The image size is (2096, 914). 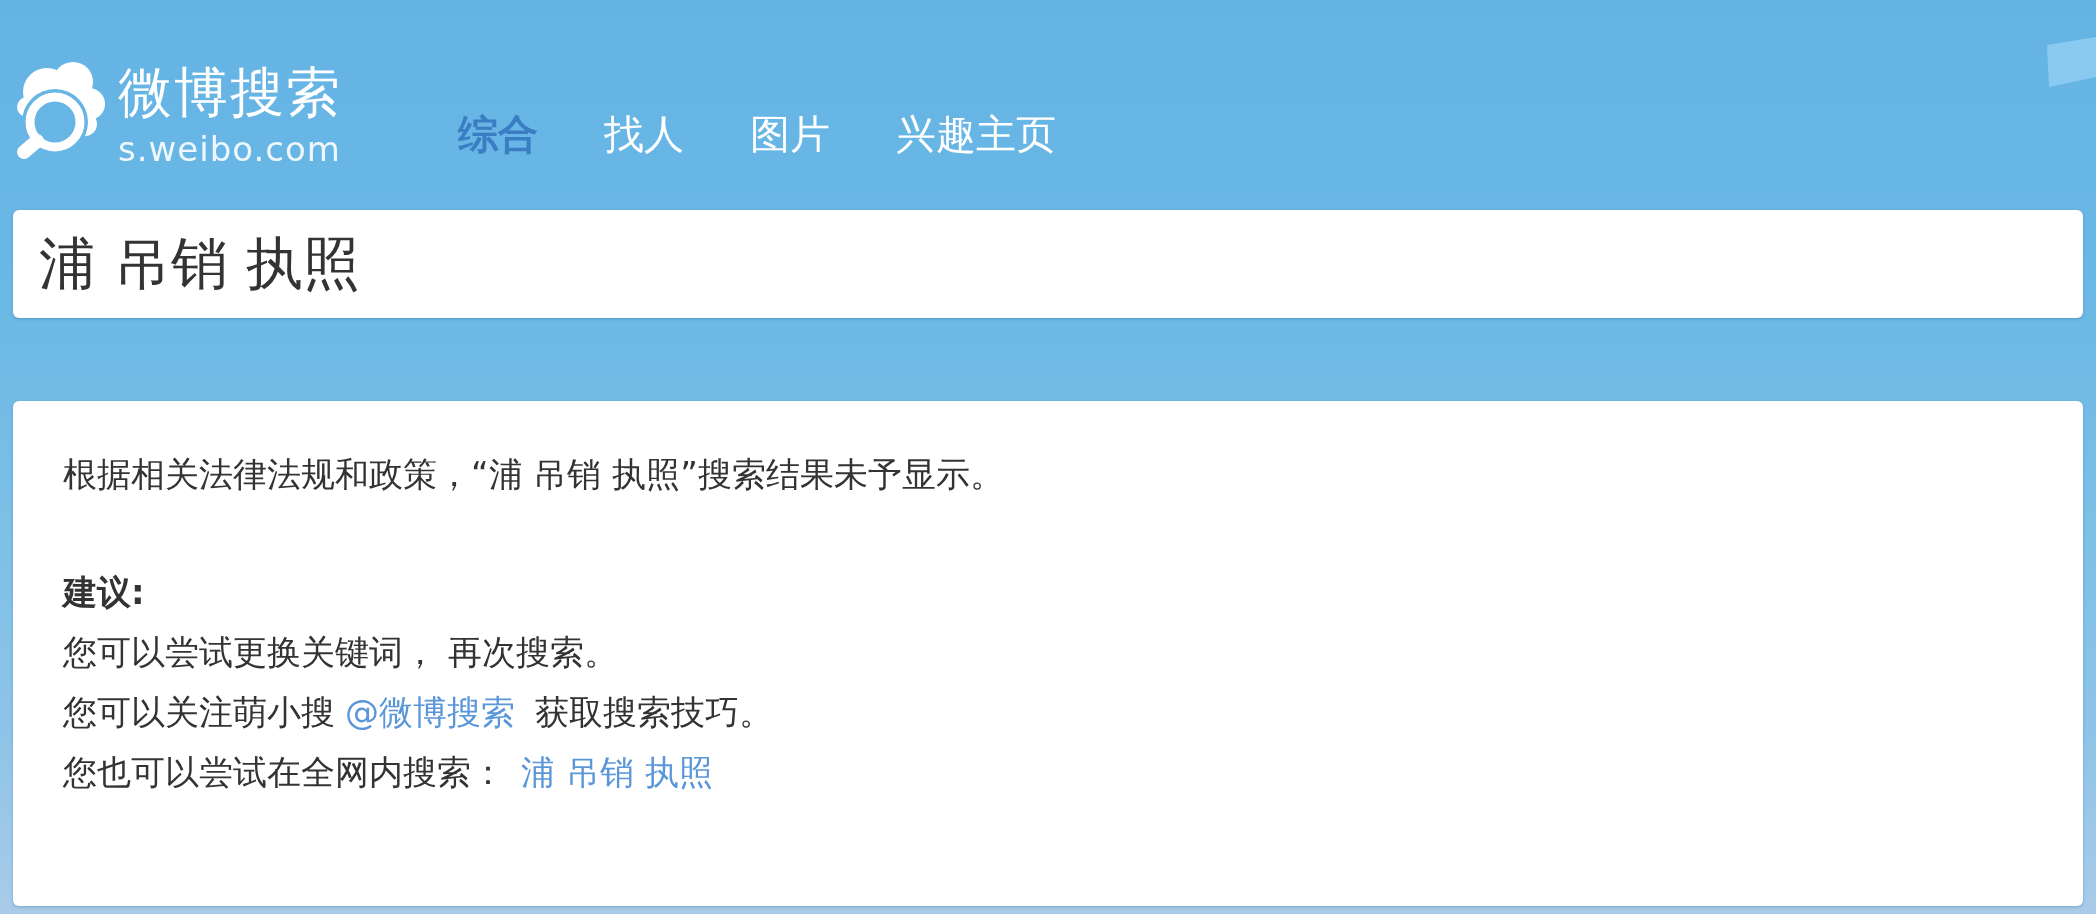 I want to click on search-field: 浦 吊销 执照, so click(x=1048, y=264).